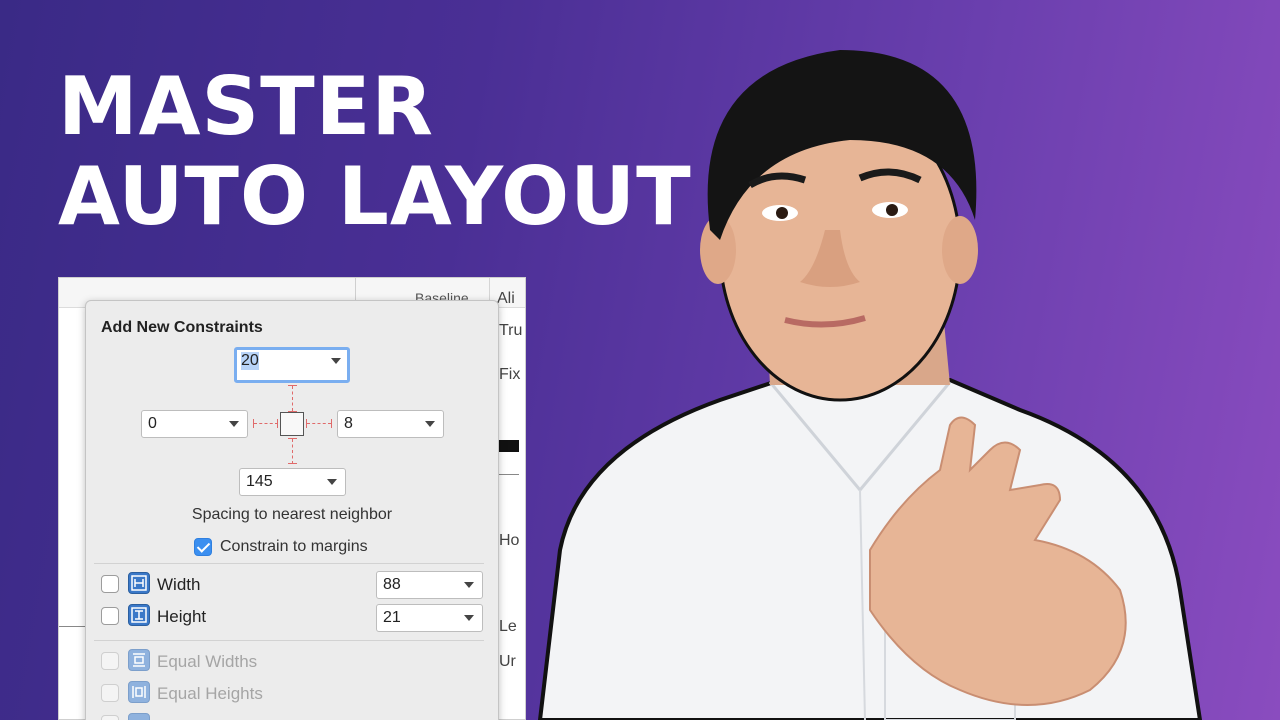 Image resolution: width=1280 pixels, height=720 pixels. Describe the element at coordinates (509, 446) in the screenshot. I see `color-swatch` at that location.